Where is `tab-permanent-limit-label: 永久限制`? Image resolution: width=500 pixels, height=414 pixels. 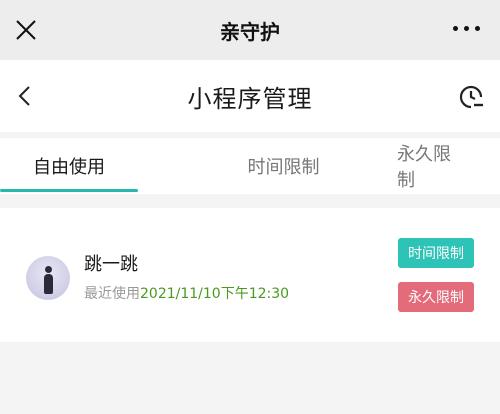 tab-permanent-limit-label: 永久限制 is located at coordinates (424, 167).